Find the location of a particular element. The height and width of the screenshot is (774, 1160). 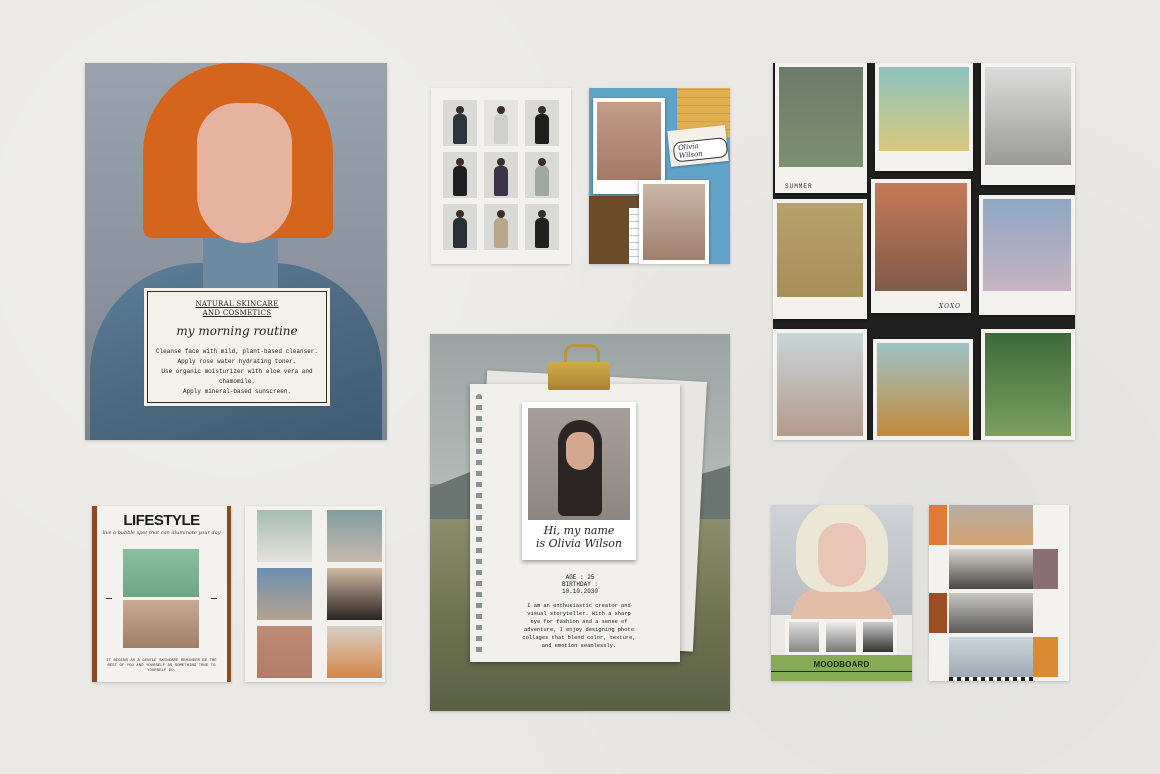

contact-sheet-card is located at coordinates (501, 176).